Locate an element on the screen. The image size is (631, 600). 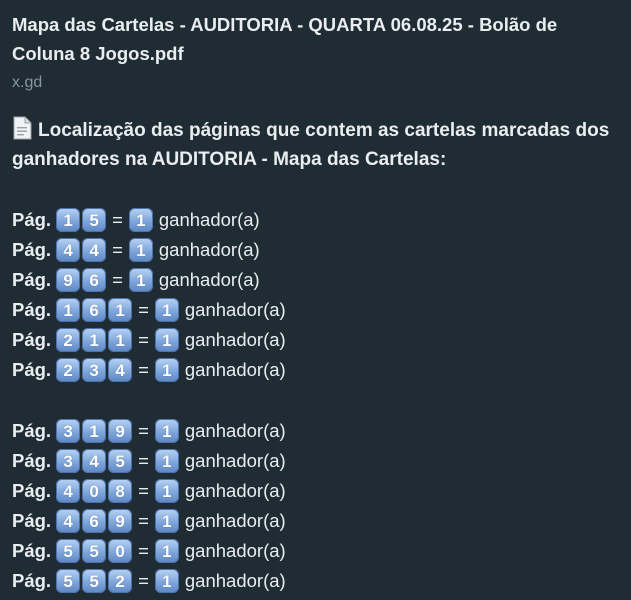
page-number-keycaps: 552 is located at coordinates (95, 581).